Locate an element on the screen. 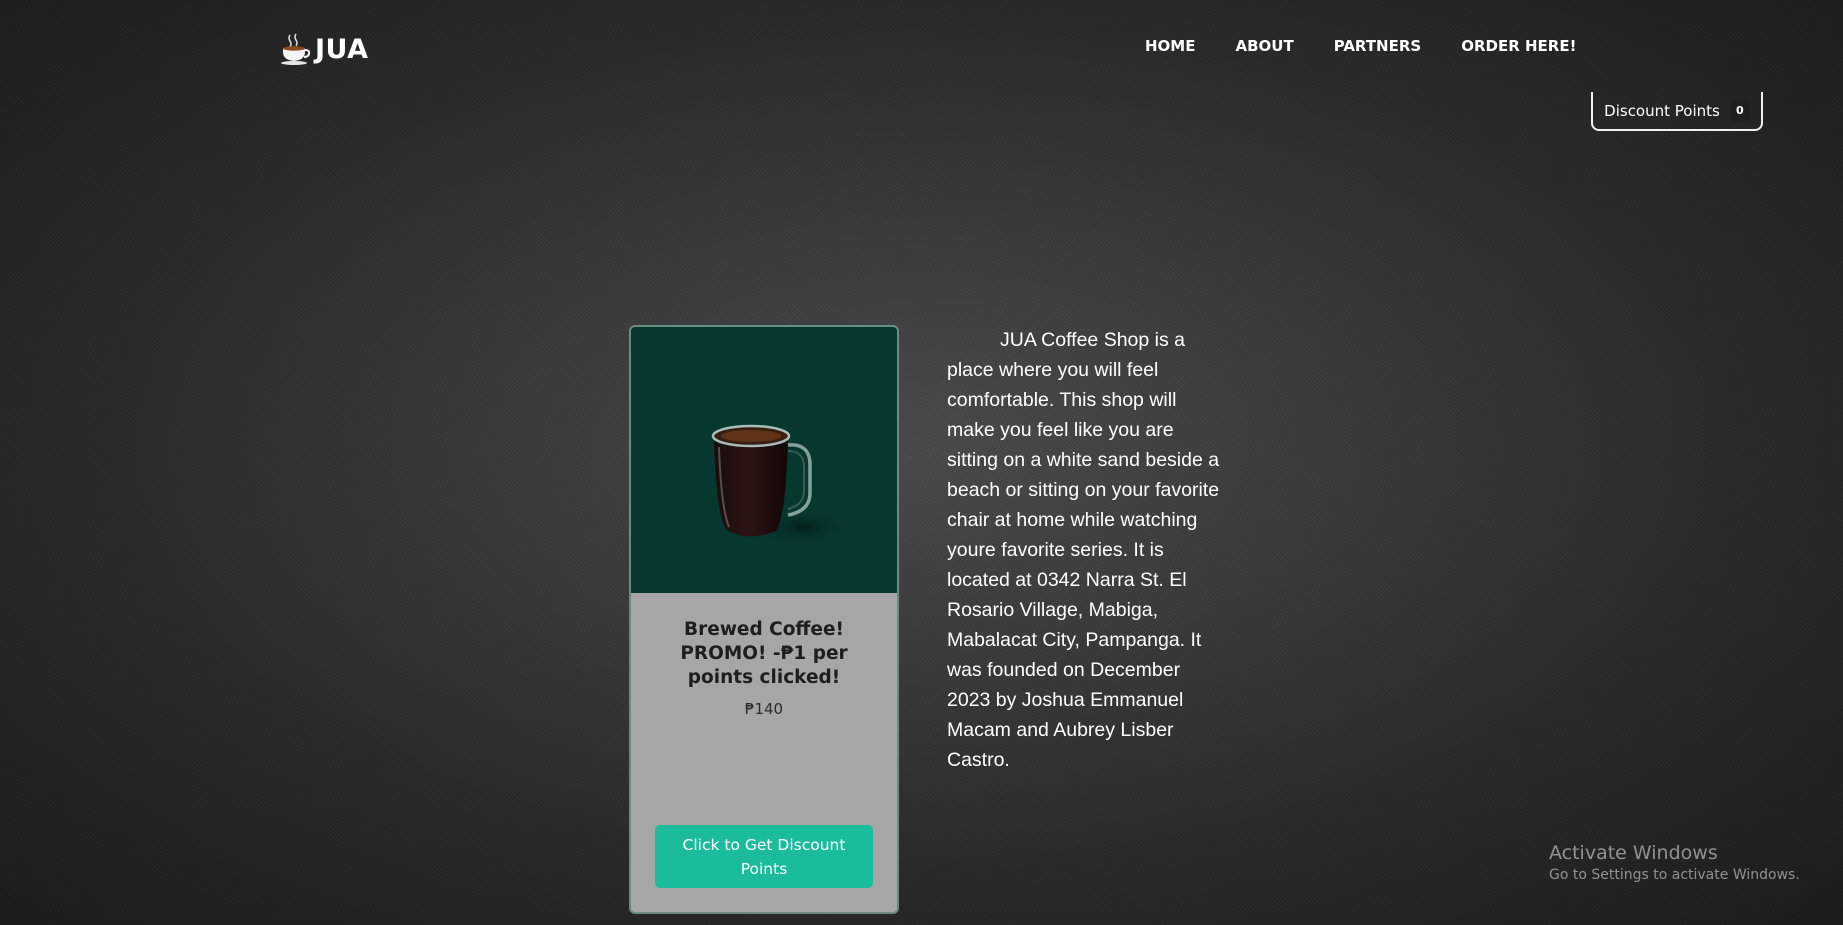 This screenshot has height=925, width=1843. get-discount-points-button: Click to Get Discount Points is located at coordinates (764, 856).